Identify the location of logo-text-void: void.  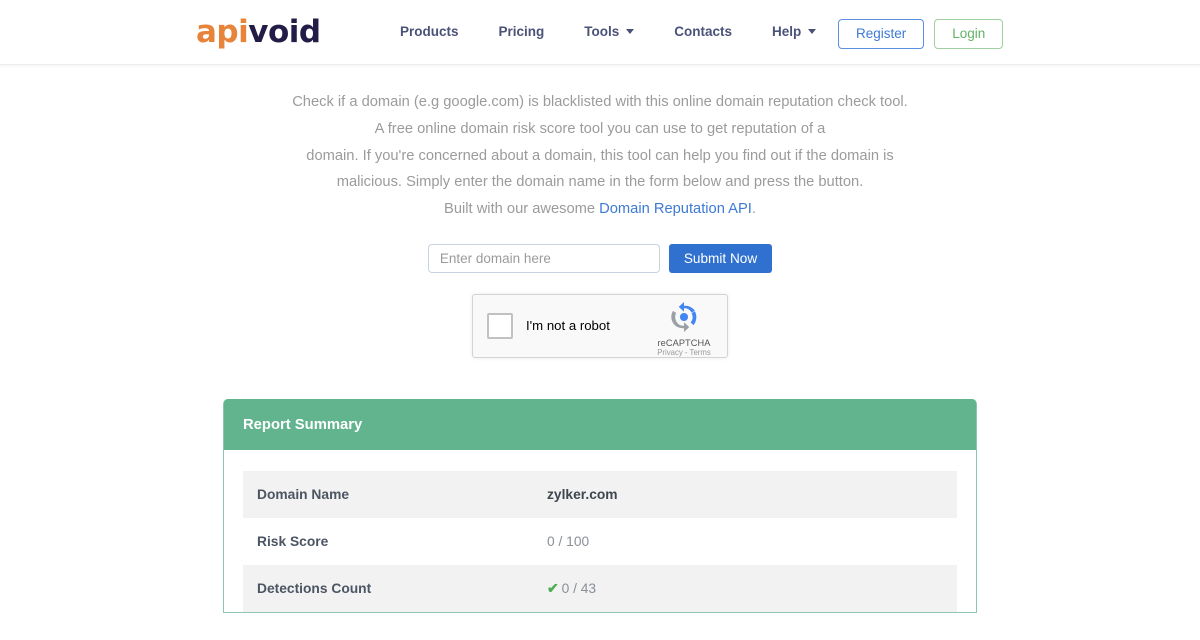
(284, 32).